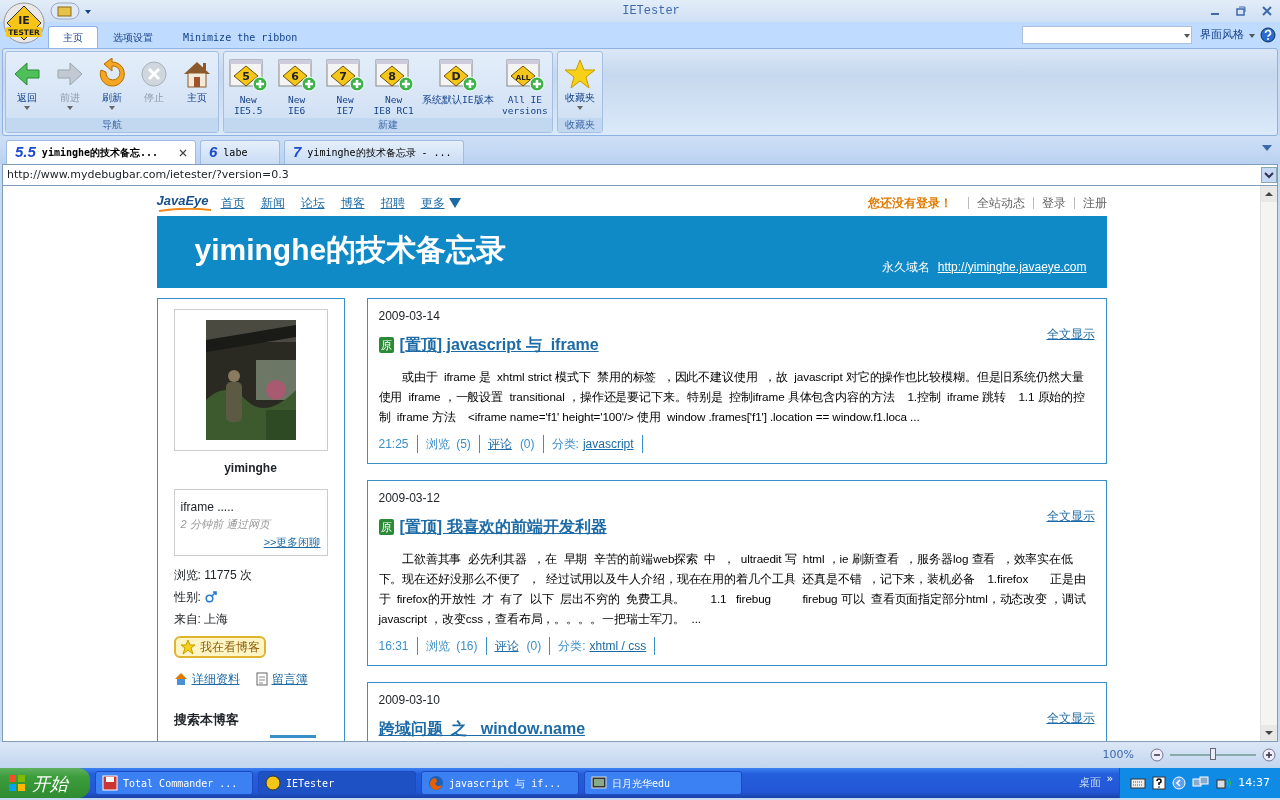  Describe the element at coordinates (17, 783) in the screenshot. I see `windows-logo-icon` at that location.